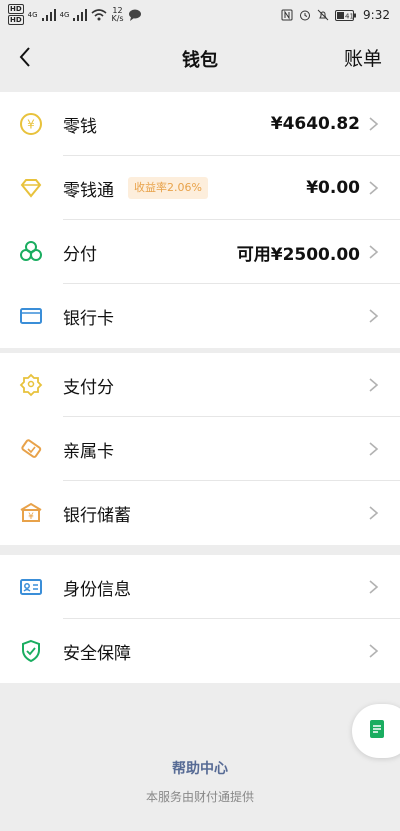 The height and width of the screenshot is (831, 400). Describe the element at coordinates (134, 15) in the screenshot. I see `chat-bubble-icon` at that location.